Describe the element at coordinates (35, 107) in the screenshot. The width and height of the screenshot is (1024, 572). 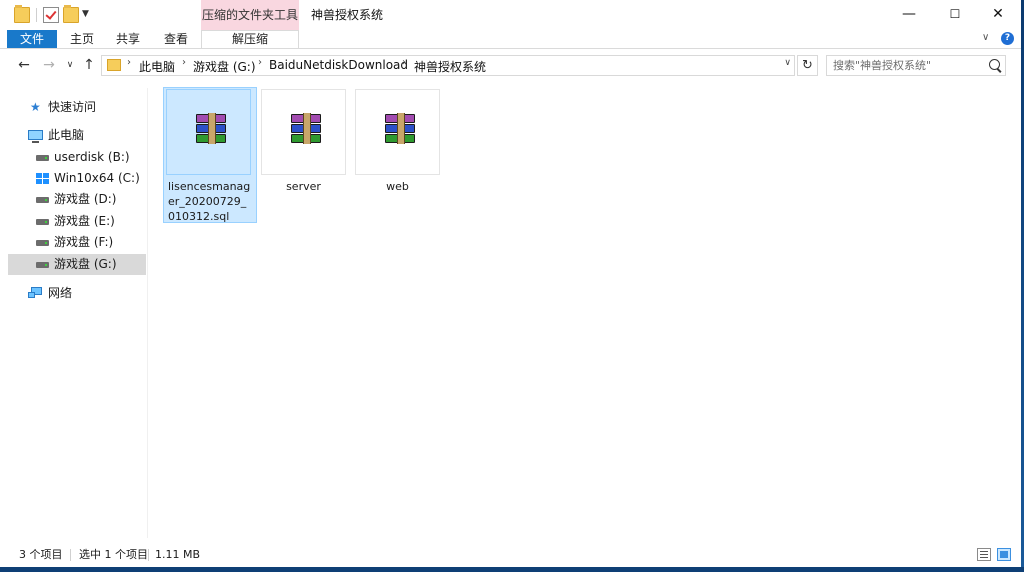
I see `star-icon: ★` at that location.